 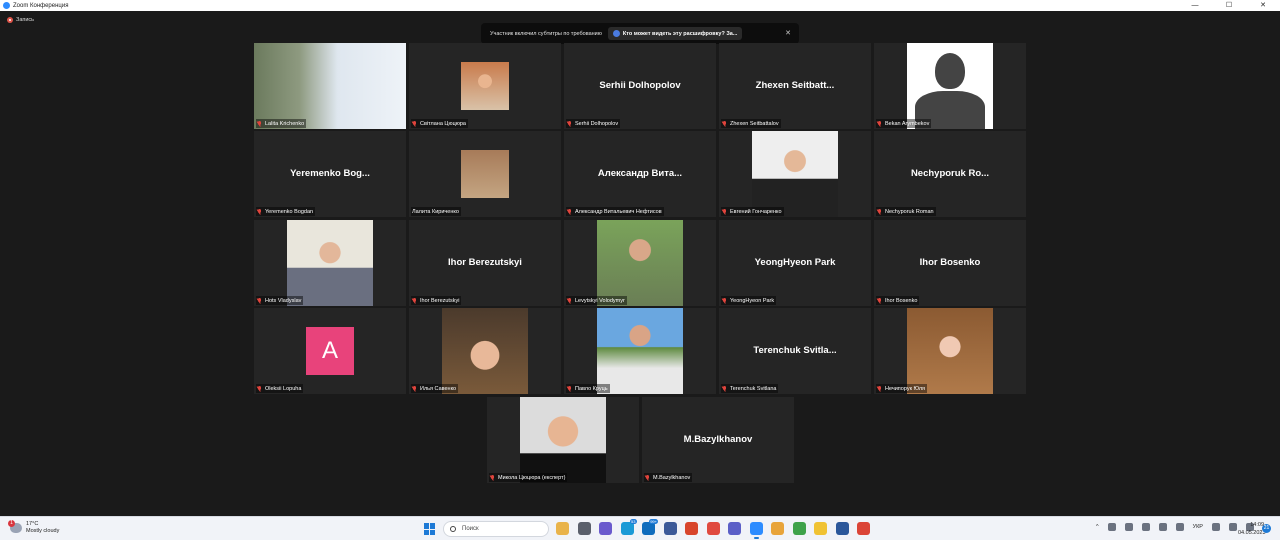 What do you see at coordinates (1145, 527) in the screenshot?
I see `phone-link-icon` at bounding box center [1145, 527].